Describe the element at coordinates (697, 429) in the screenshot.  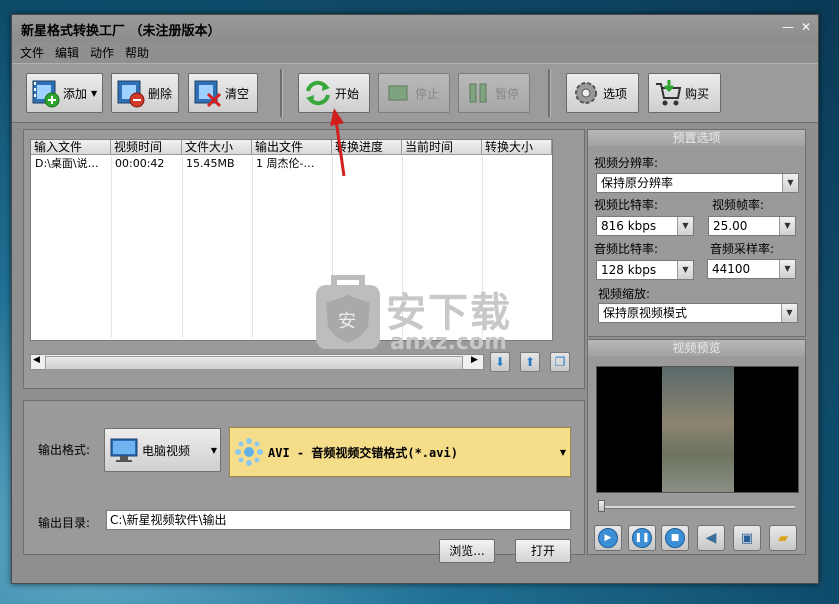
I see `video-preview-screen` at that location.